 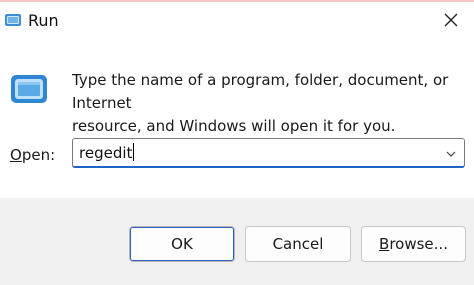 What do you see at coordinates (384, 244) in the screenshot?
I see `browse-accesskey: B` at bounding box center [384, 244].